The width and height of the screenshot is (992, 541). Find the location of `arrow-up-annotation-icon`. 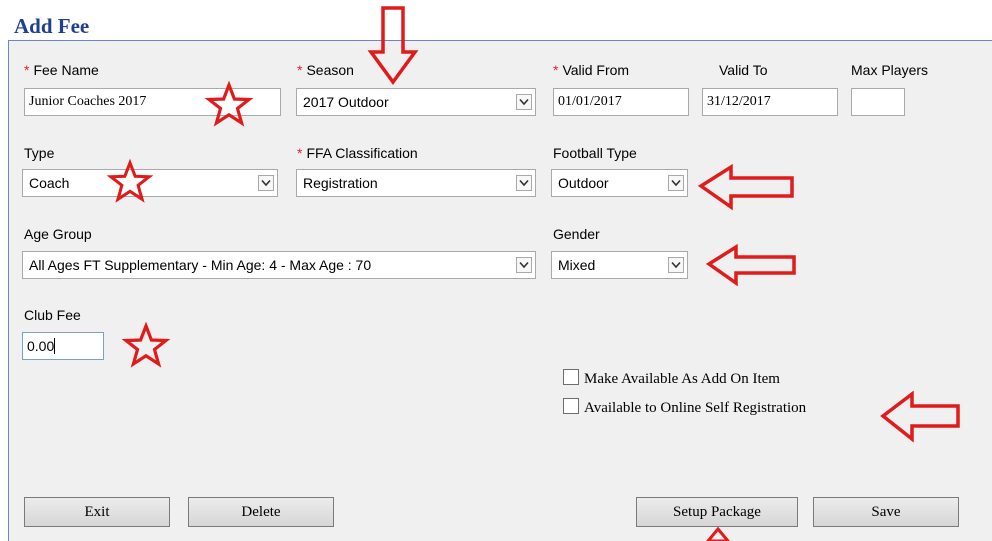

arrow-up-annotation-icon is located at coordinates (718, 533).